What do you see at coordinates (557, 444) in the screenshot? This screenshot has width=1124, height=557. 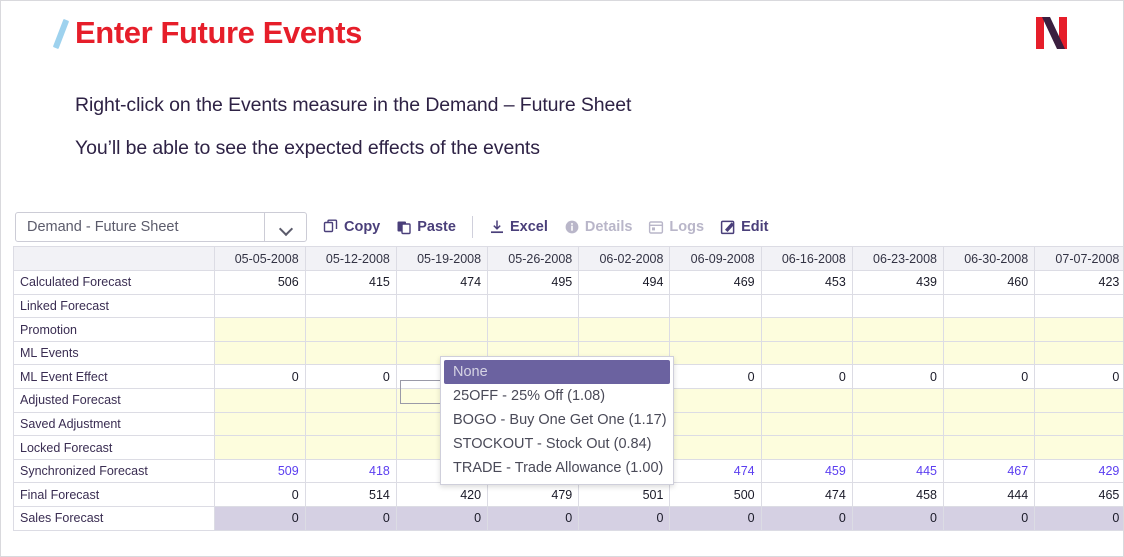 I see `dropdown-item: STOCKOUT - Stock Out (0.84)` at bounding box center [557, 444].